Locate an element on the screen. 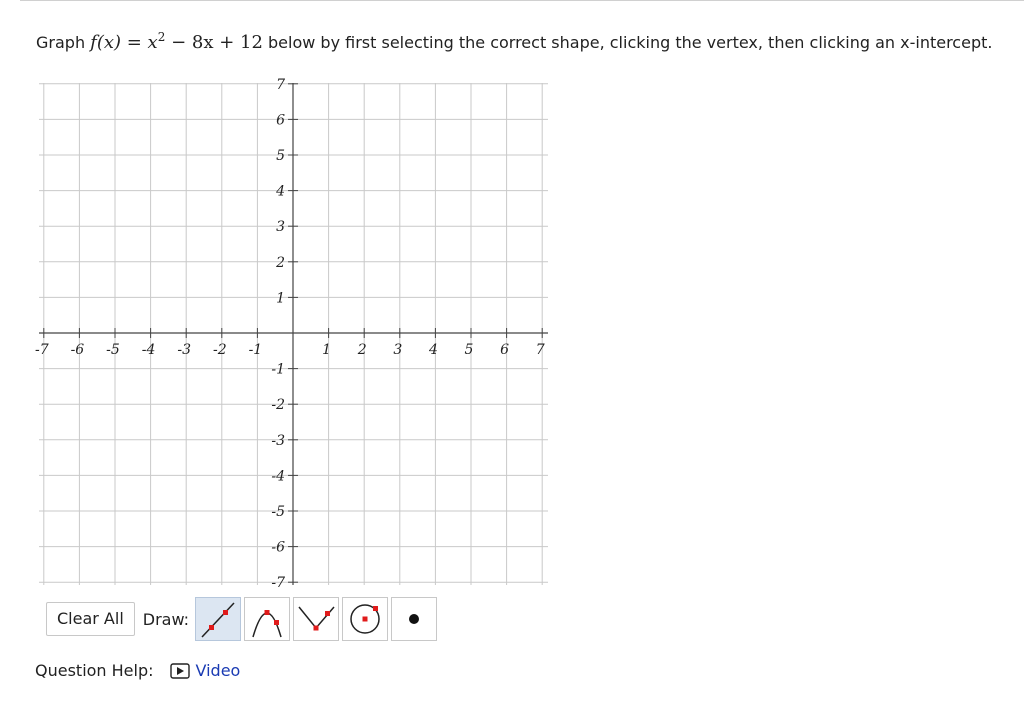 Image resolution: width=1024 pixels, height=705 pixels. point-icon is located at coordinates (414, 619).